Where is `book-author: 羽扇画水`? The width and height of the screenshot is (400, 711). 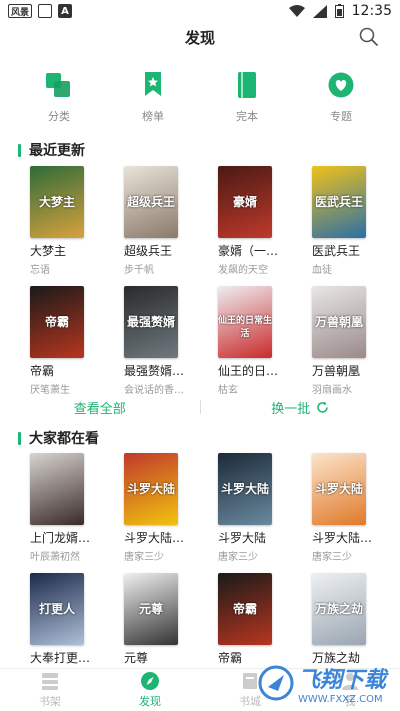 book-author: 羽扇画水 is located at coordinates (332, 390).